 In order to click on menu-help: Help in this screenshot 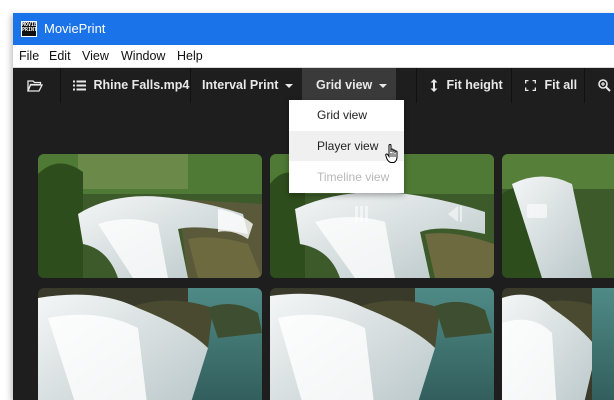, I will do `click(190, 56)`.